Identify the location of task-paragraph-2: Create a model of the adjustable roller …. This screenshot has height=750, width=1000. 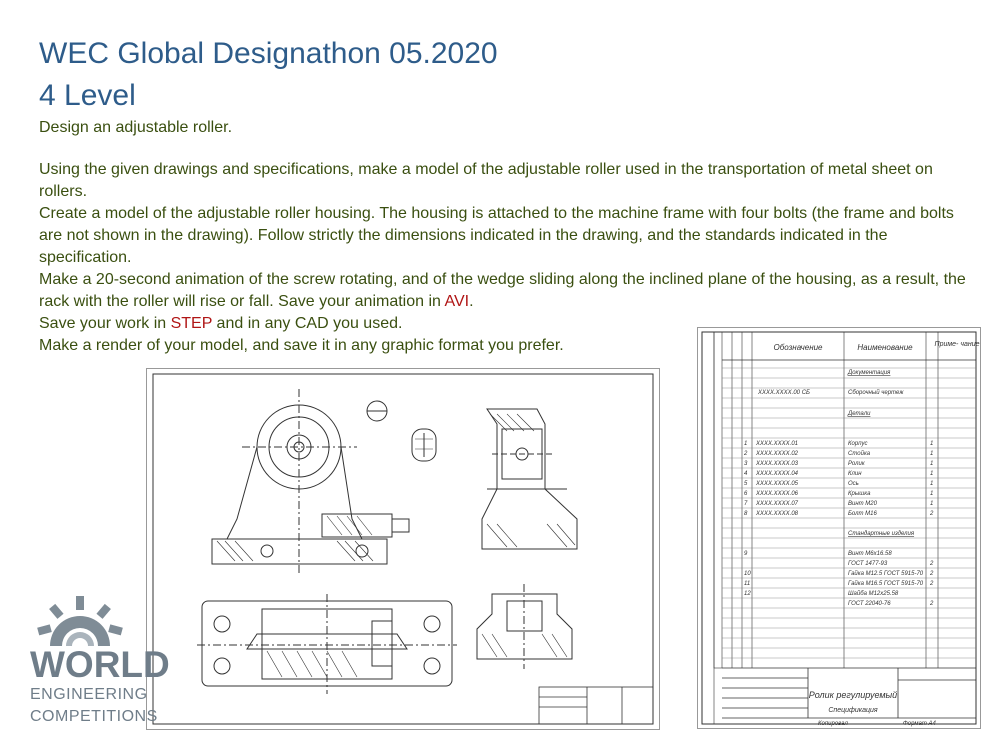
(496, 235).